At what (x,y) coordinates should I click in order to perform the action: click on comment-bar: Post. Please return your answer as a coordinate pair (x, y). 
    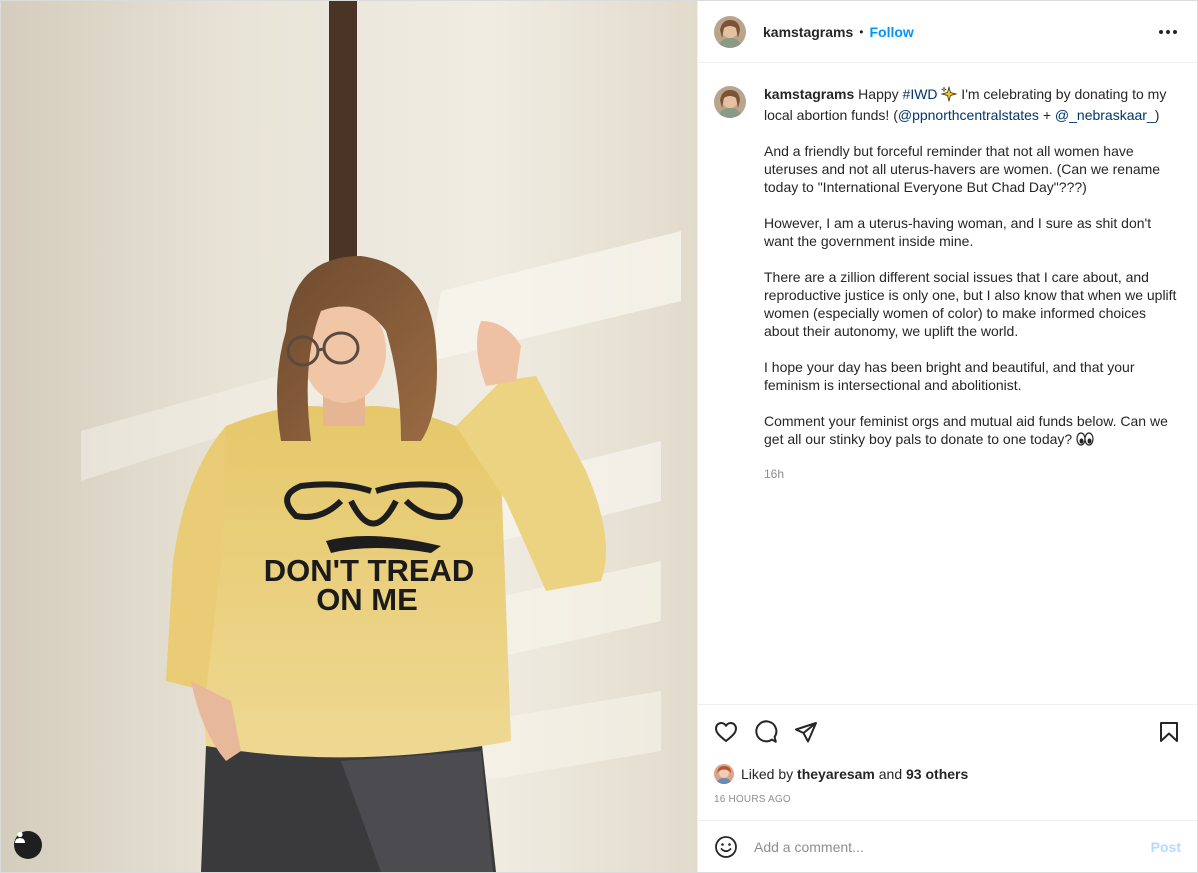
    Looking at the image, I should click on (947, 846).